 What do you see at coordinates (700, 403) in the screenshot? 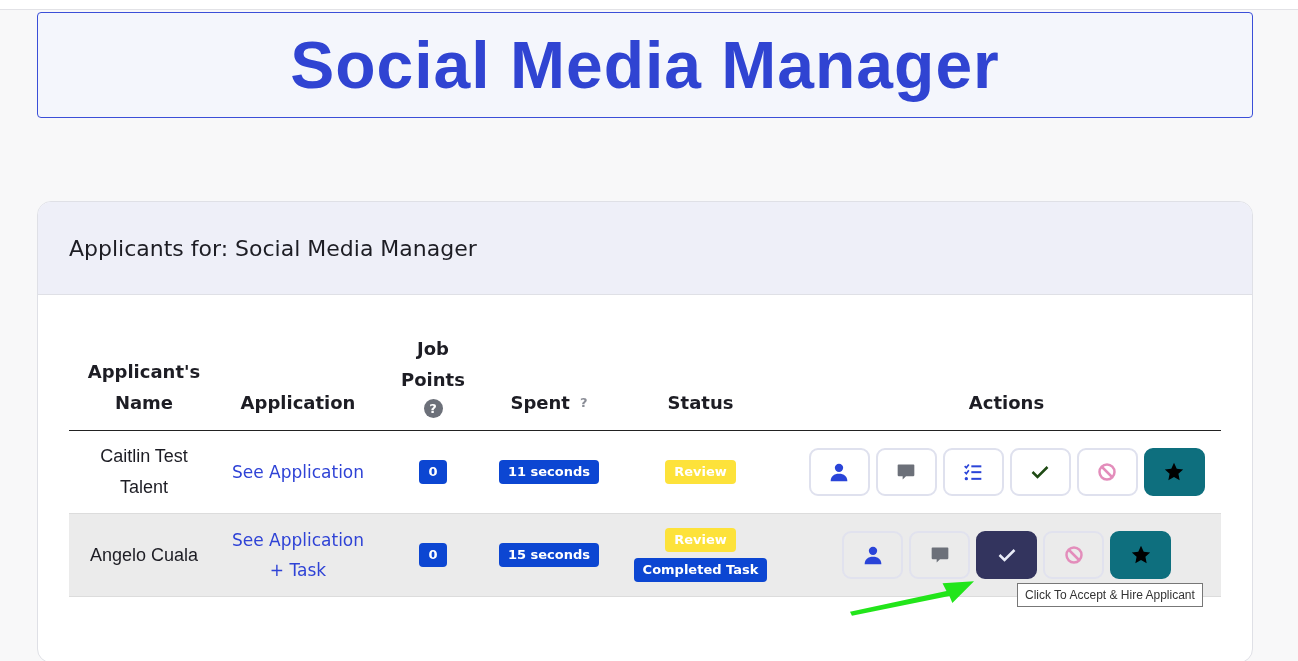
I see `column-header: Status` at bounding box center [700, 403].